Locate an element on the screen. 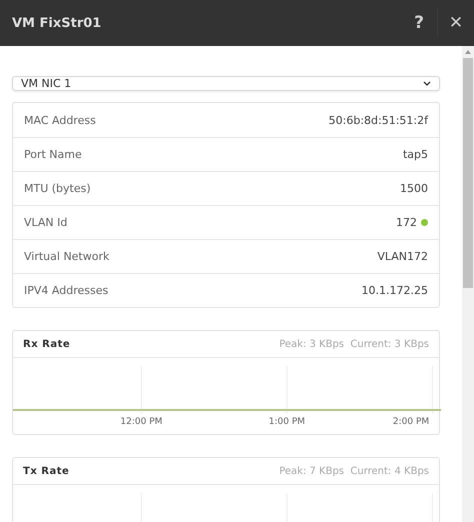 The image size is (474, 522). time-label: 12:00 PM is located at coordinates (141, 422).